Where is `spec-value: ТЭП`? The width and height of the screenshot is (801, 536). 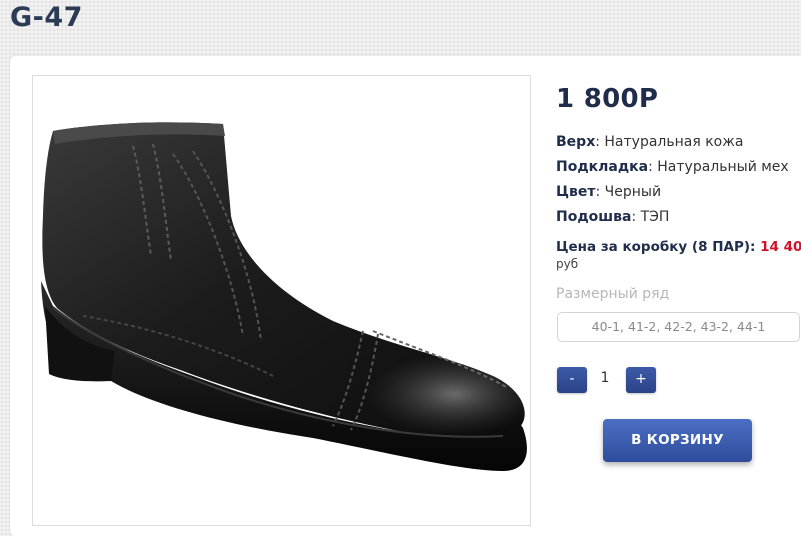
spec-value: ТЭП is located at coordinates (655, 217).